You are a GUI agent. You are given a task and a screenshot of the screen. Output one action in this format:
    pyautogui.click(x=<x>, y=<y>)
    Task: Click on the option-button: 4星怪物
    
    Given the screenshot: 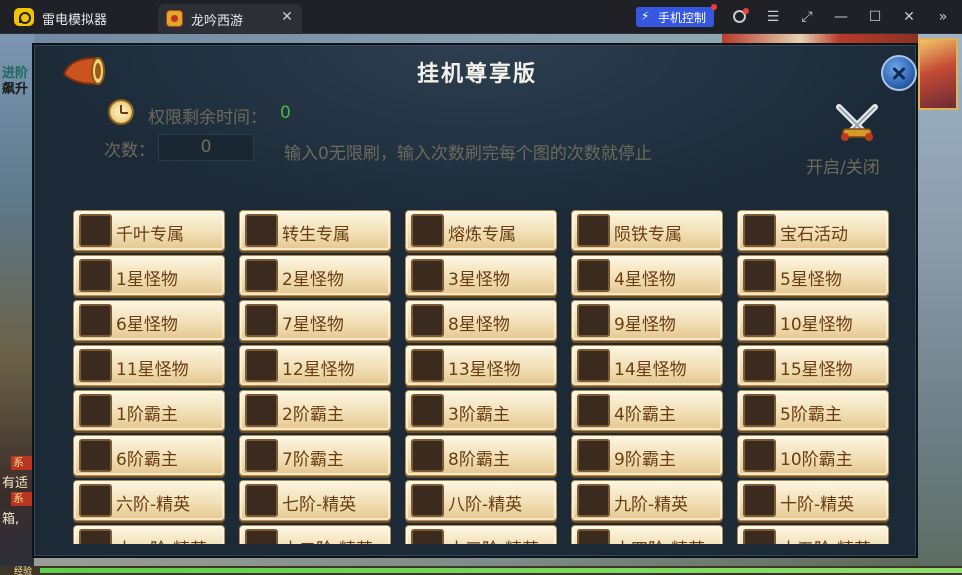 What is the action you would take?
    pyautogui.click(x=647, y=275)
    